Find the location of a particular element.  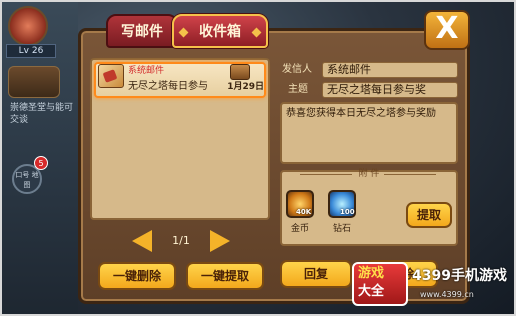

subject-label: 主题 is located at coordinates (298, 89).